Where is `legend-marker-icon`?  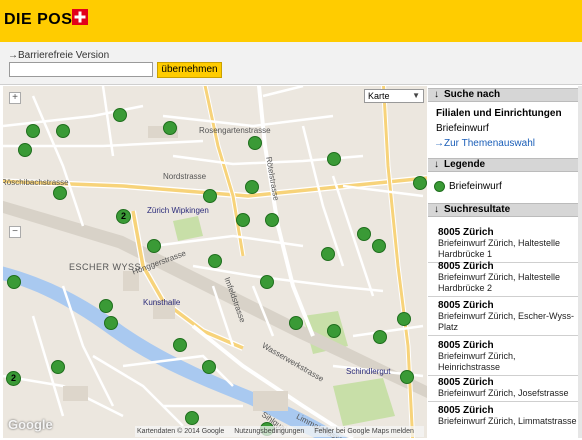 legend-marker-icon is located at coordinates (439, 186).